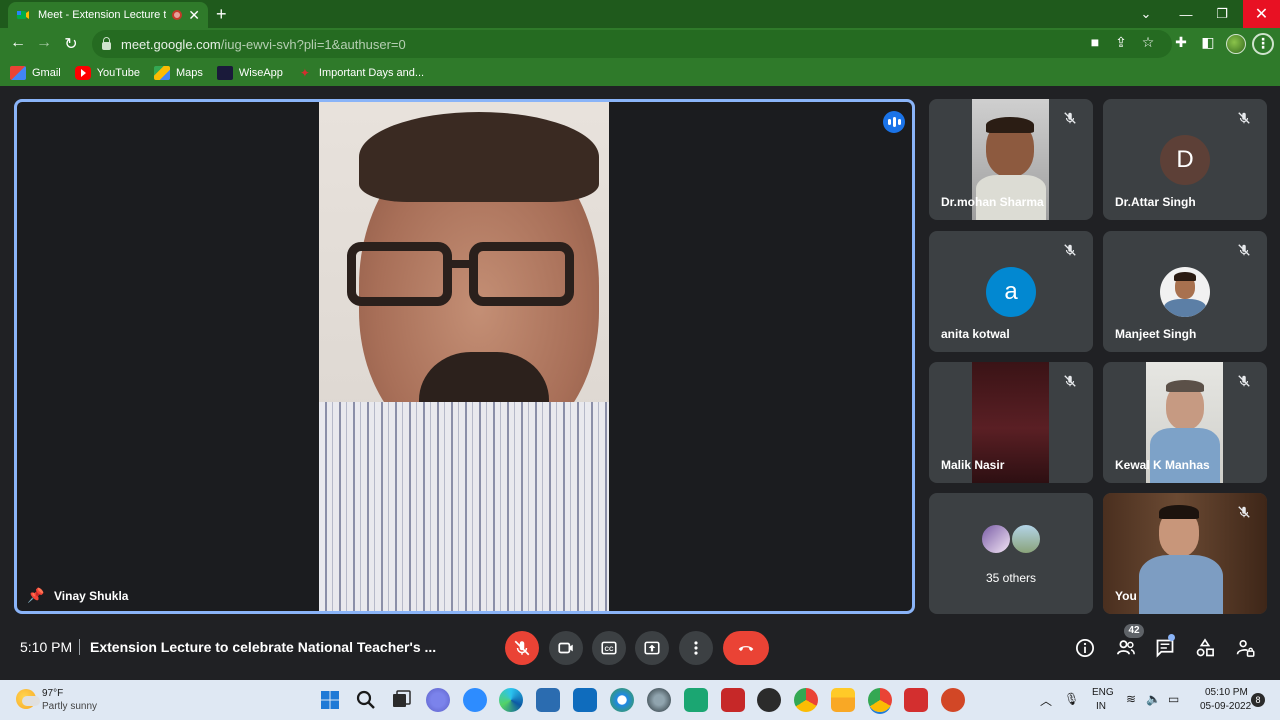  Describe the element at coordinates (843, 700) in the screenshot. I see `file-explorer-icon` at that location.